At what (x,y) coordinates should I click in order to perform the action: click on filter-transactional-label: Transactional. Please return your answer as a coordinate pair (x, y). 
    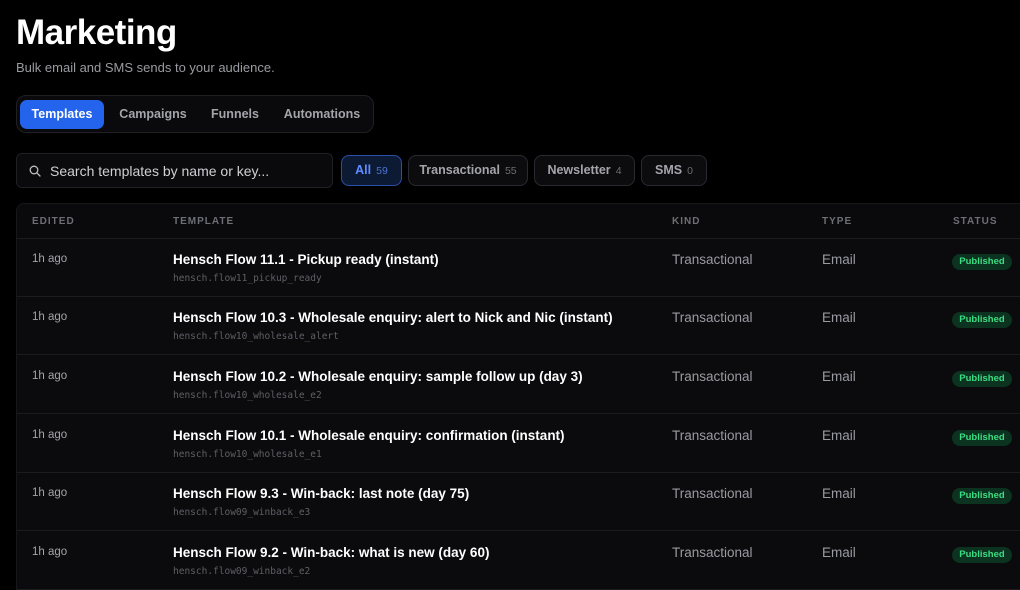
    Looking at the image, I should click on (459, 170).